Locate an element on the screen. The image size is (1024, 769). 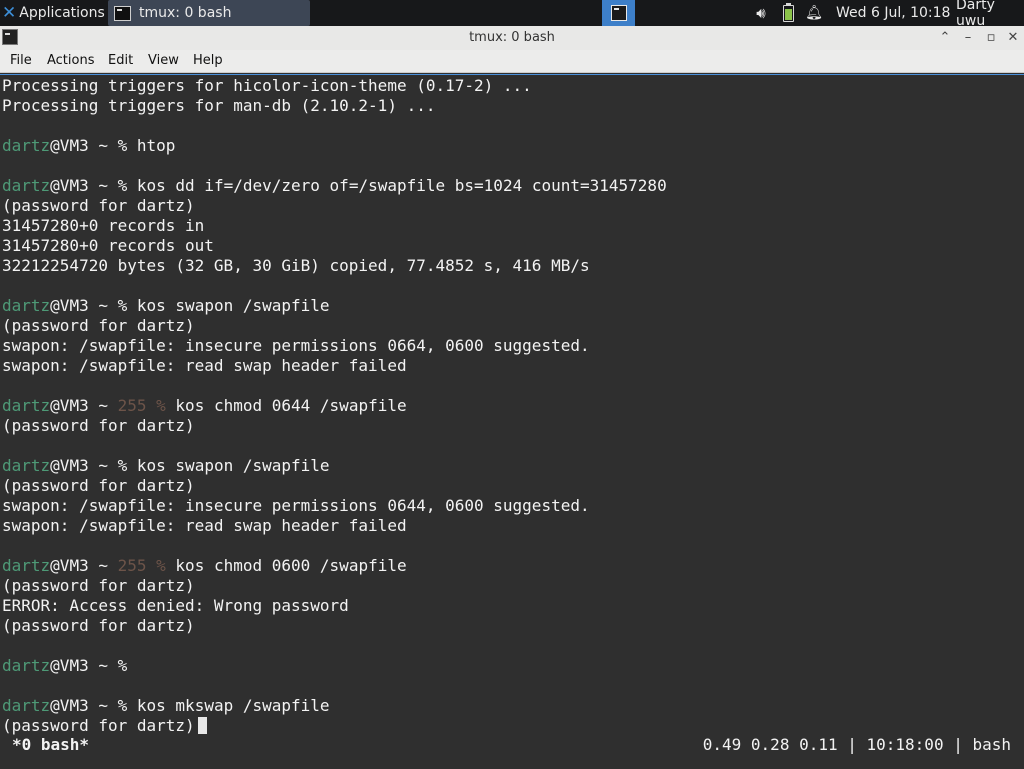
chevron-up-icon: ⌃ is located at coordinates (945, 38).